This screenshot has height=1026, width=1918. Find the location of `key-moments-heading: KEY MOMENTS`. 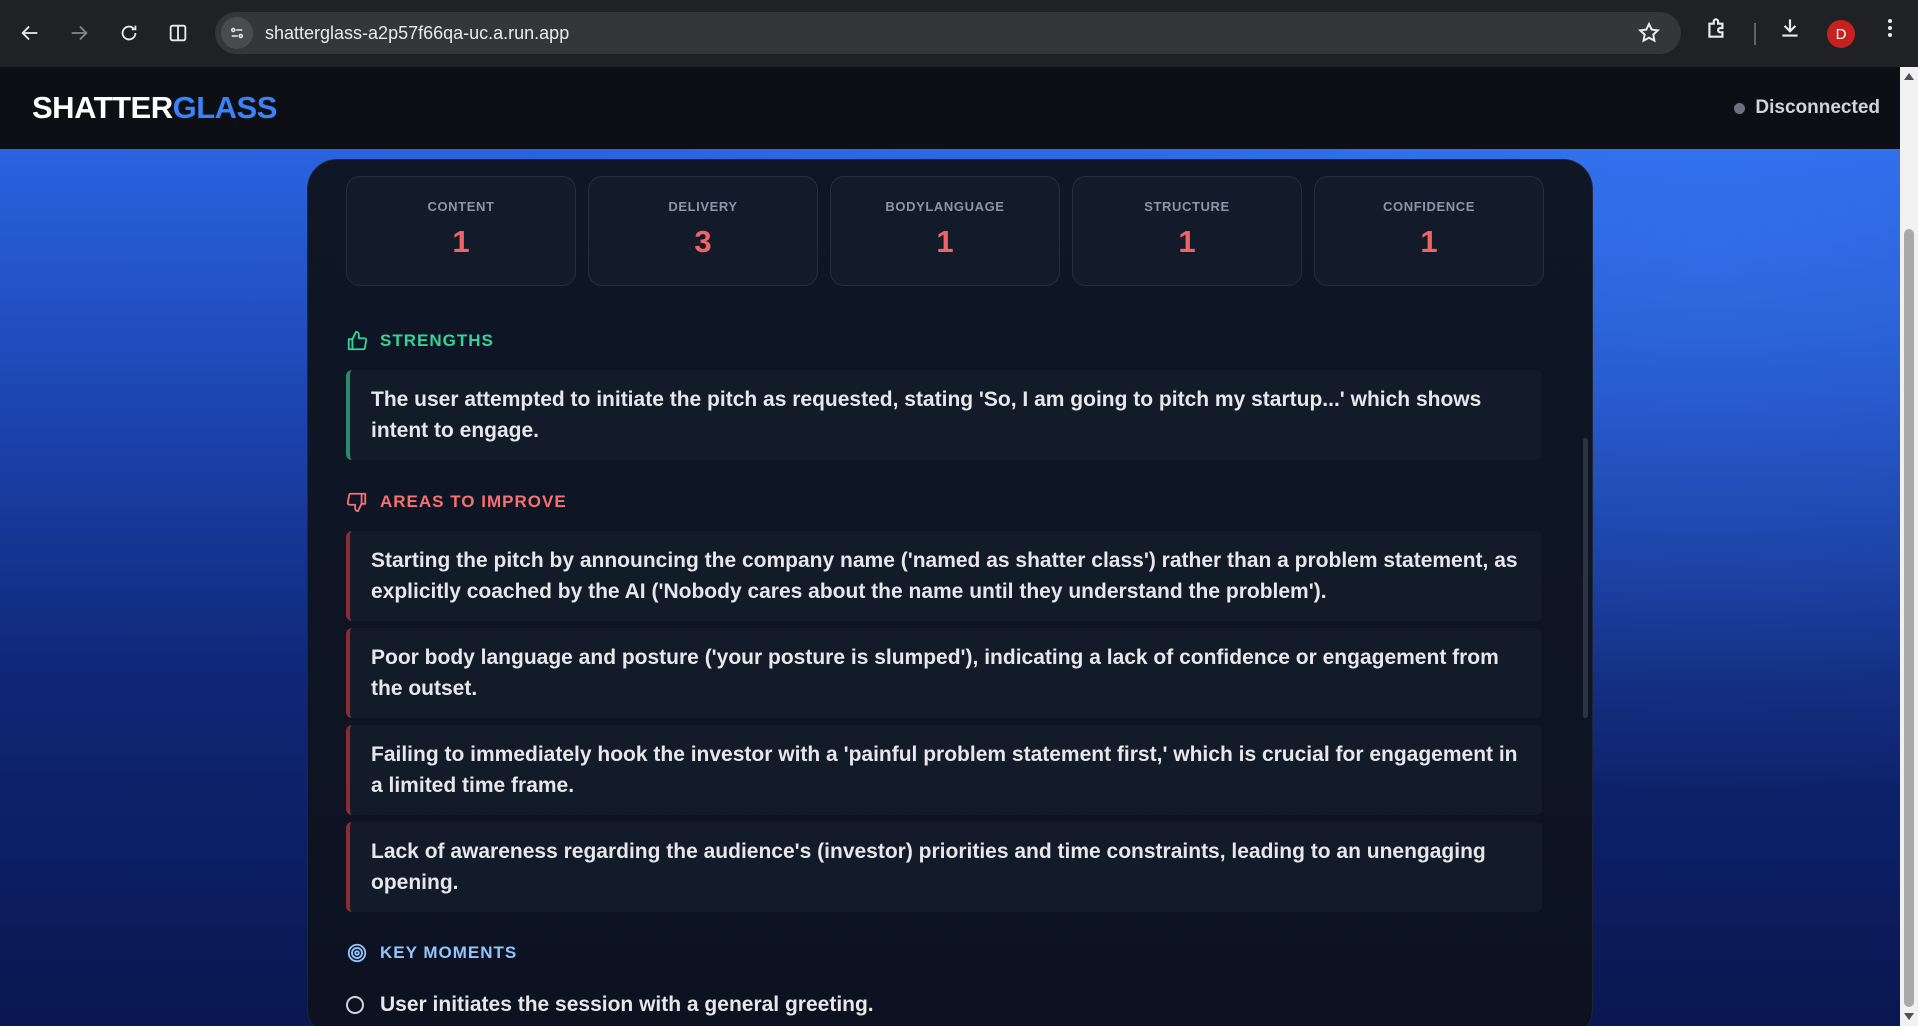

key-moments-heading: KEY MOMENTS is located at coordinates (431, 953).